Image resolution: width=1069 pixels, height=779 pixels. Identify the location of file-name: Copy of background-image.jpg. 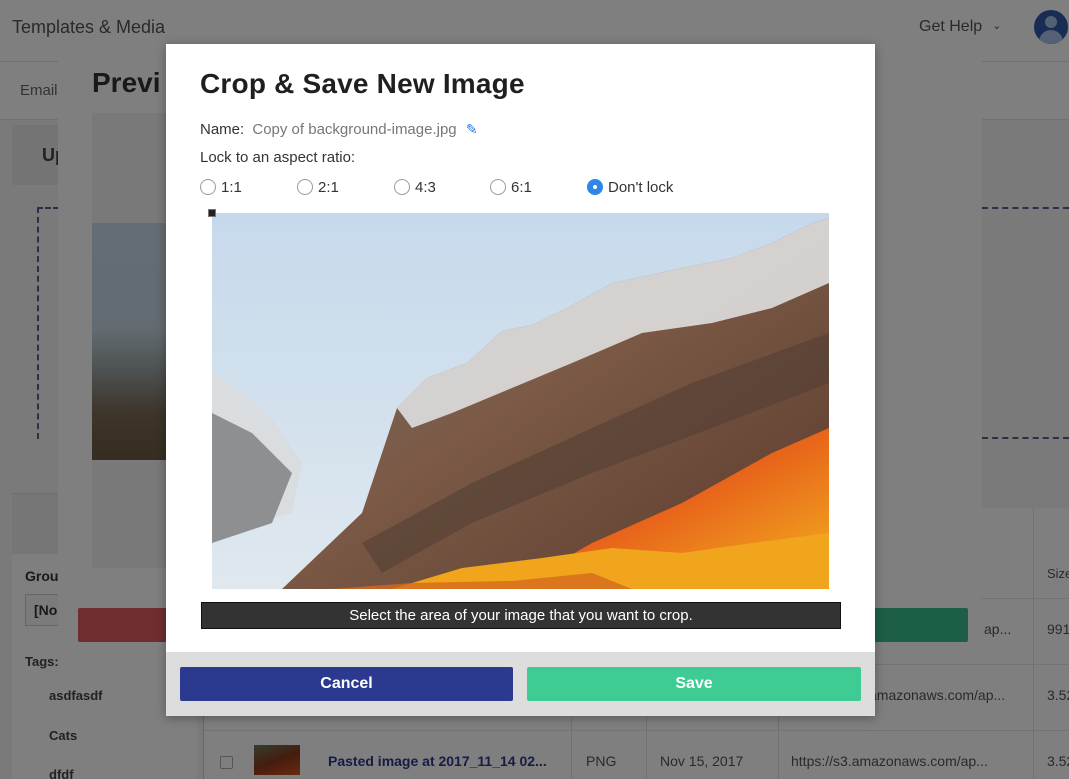
(354, 129).